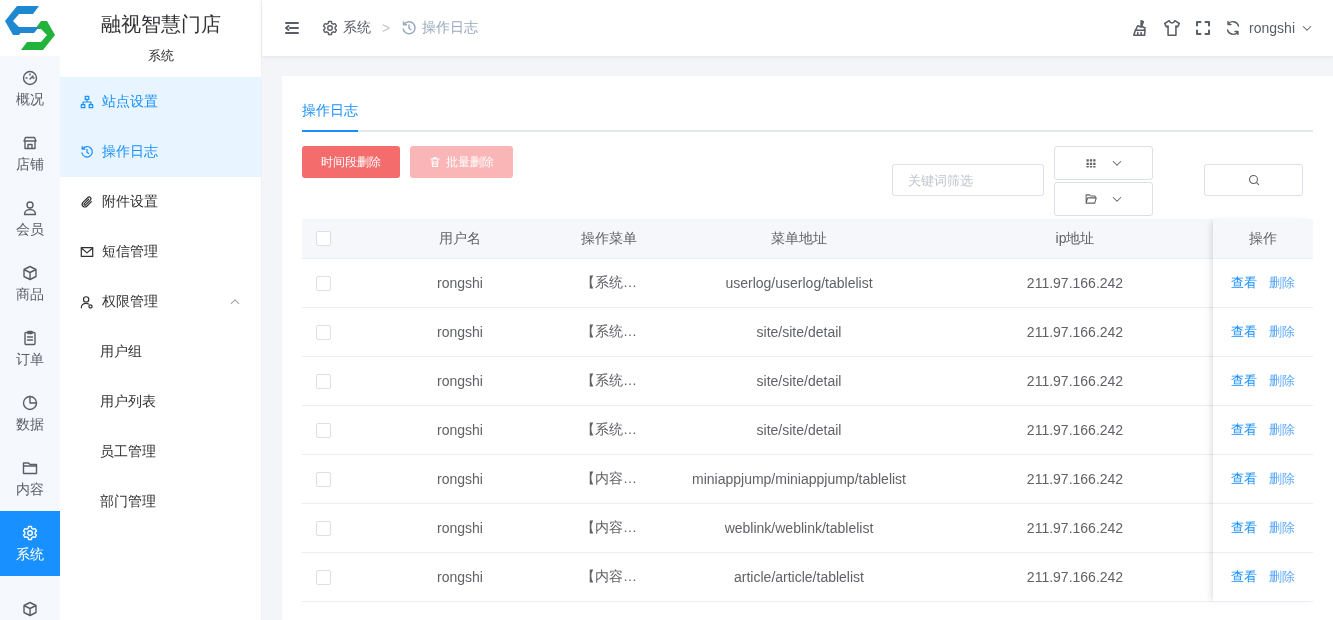  I want to click on rail-item: 店铺, so click(30, 153).